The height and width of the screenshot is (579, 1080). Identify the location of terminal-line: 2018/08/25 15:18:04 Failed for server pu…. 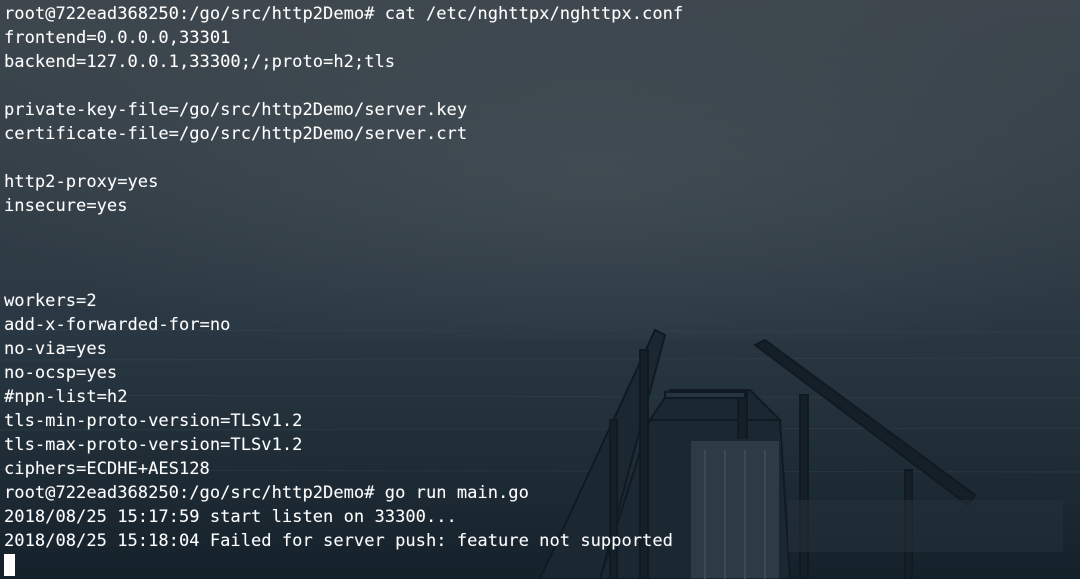
(338, 541).